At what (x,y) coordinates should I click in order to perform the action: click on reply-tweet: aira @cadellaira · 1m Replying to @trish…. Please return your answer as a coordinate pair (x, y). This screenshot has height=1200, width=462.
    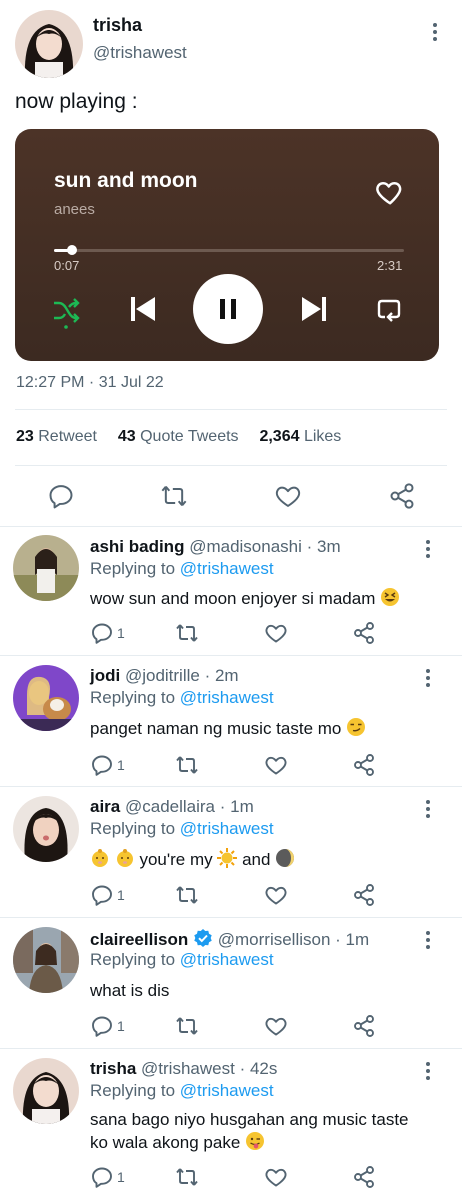
    Looking at the image, I should click on (231, 852).